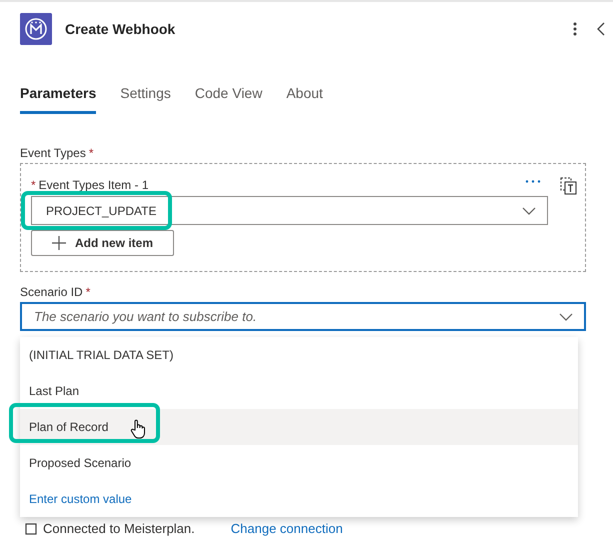 This screenshot has height=541, width=613. I want to click on tab: Parameters, so click(58, 99).